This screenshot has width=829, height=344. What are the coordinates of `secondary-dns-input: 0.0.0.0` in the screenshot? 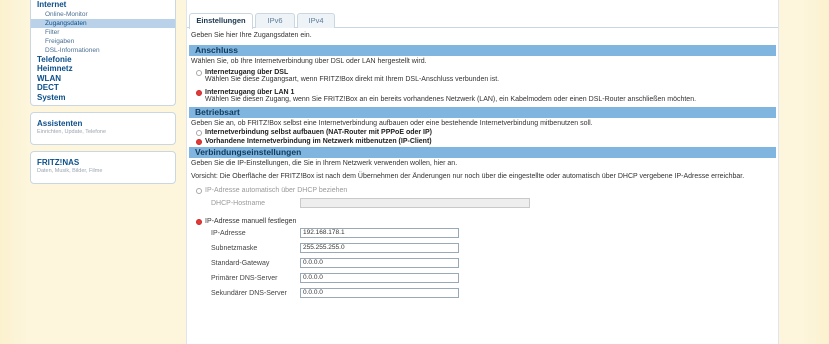 It's located at (379, 293).